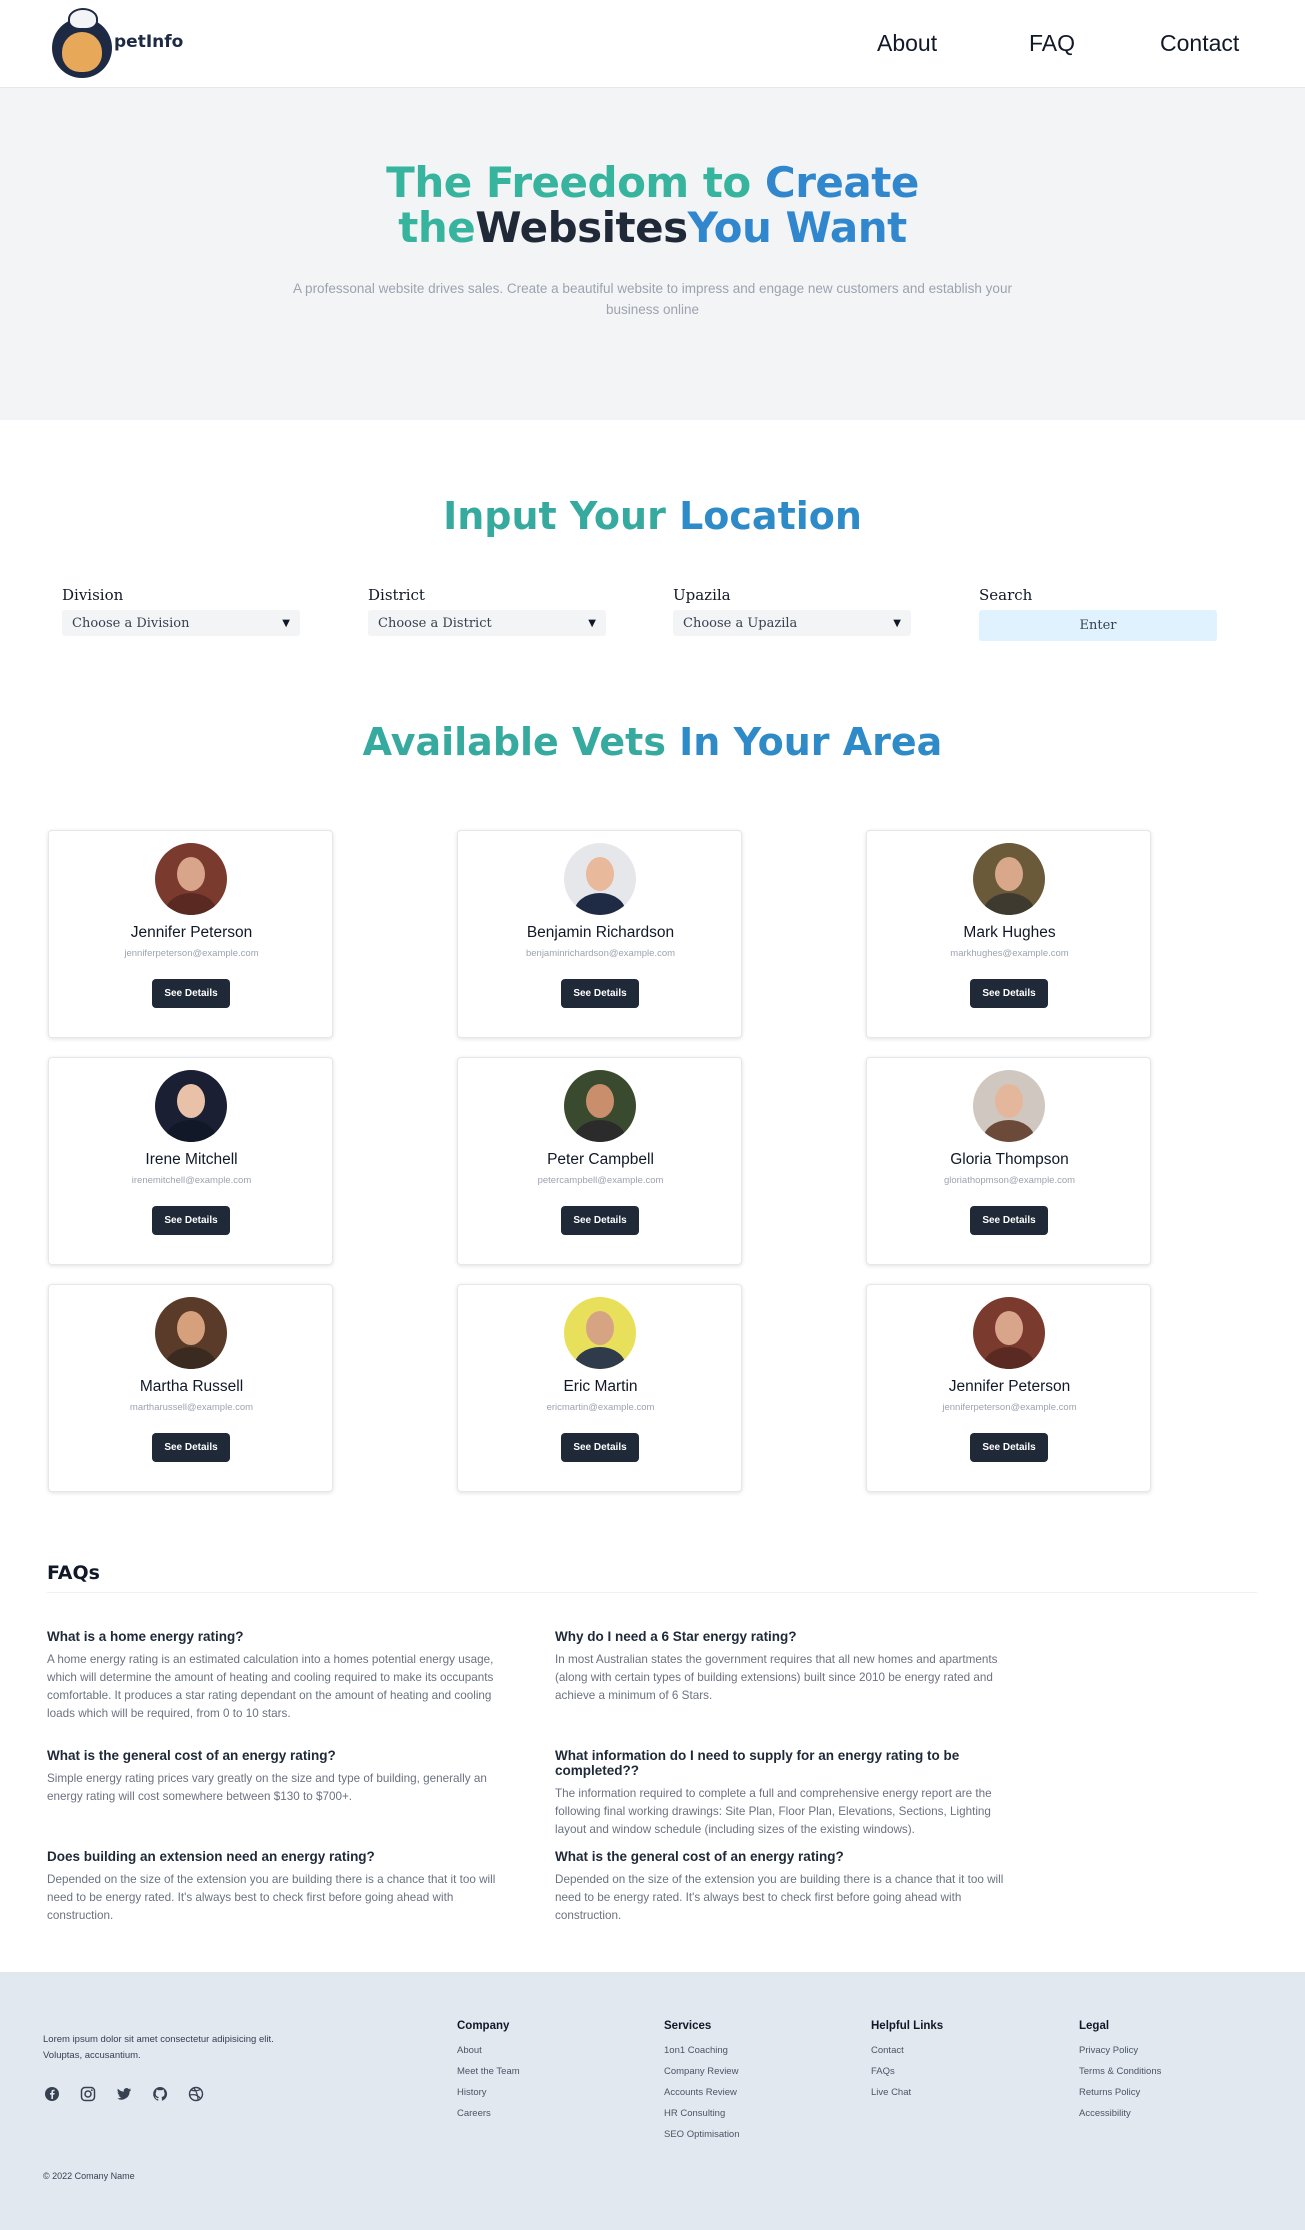  What do you see at coordinates (1009, 1159) in the screenshot?
I see `vet-name: Gloria Thompson` at bounding box center [1009, 1159].